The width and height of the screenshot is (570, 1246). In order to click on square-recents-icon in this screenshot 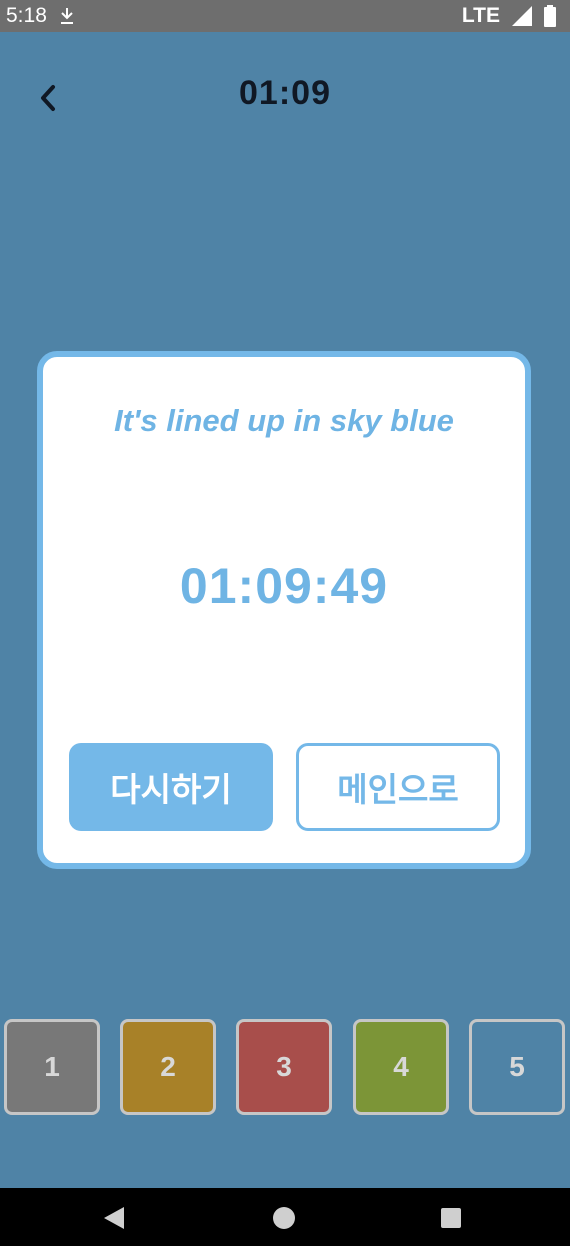, I will do `click(451, 1218)`.